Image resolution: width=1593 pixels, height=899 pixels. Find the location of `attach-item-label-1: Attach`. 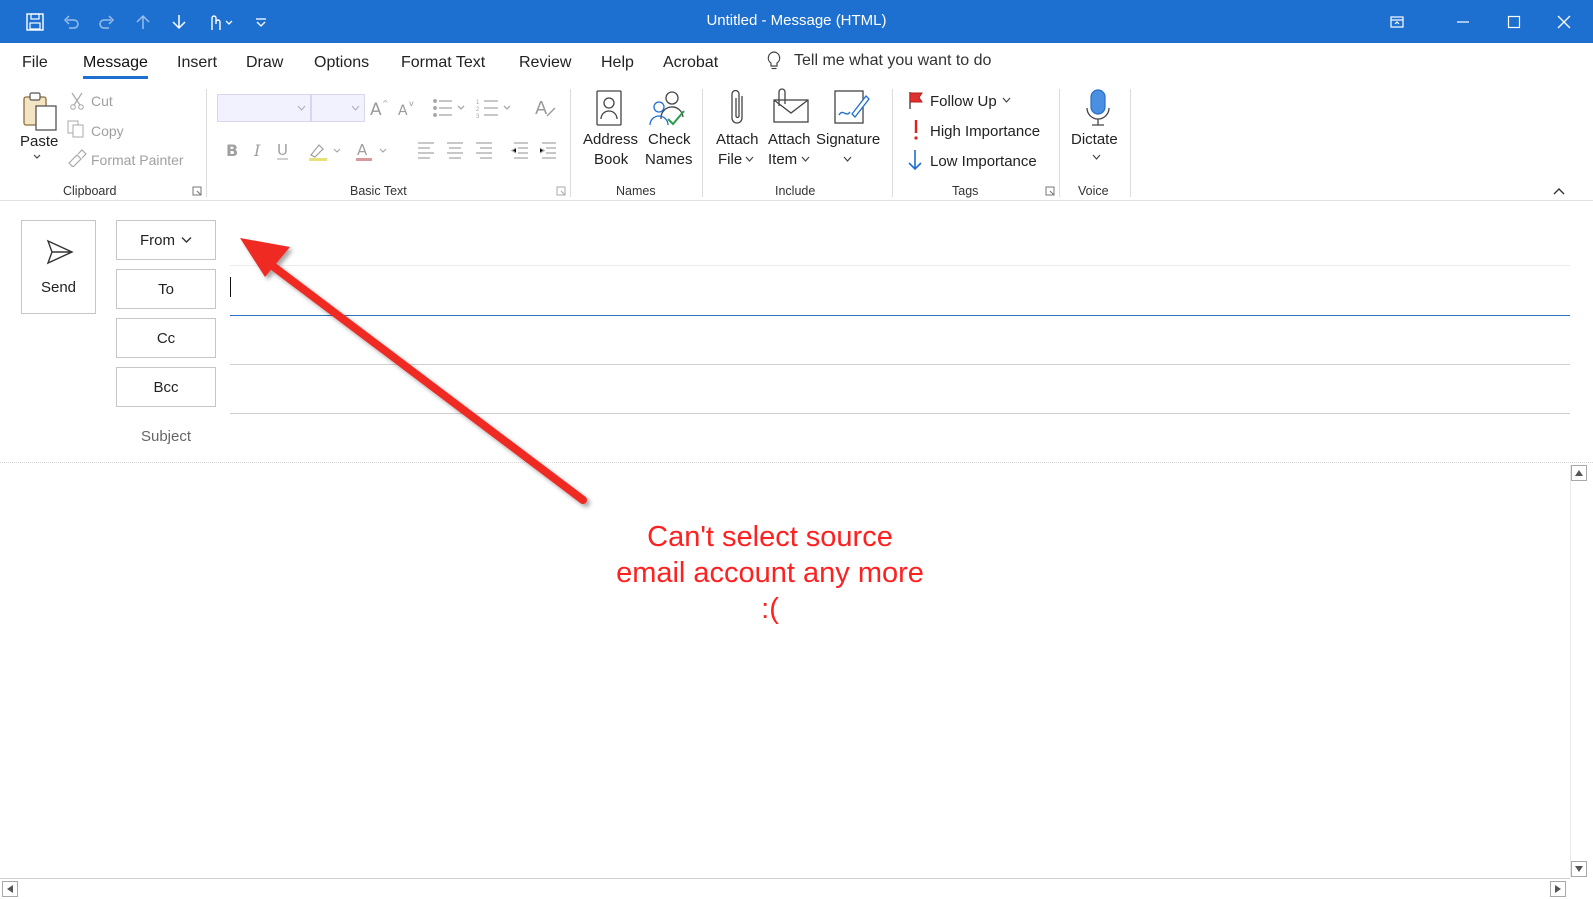

attach-item-label-1: Attach is located at coordinates (789, 139).